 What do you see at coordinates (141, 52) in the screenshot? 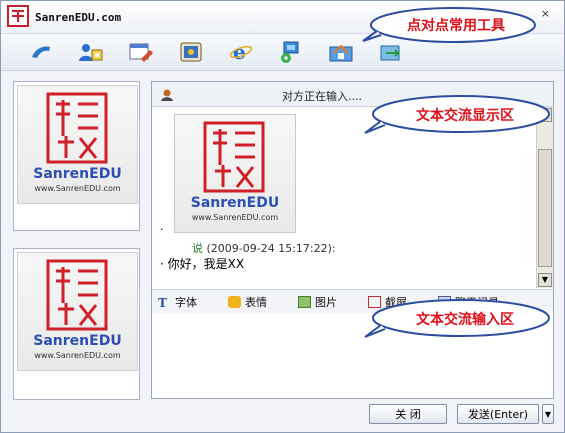
I see `edit-note-icon` at bounding box center [141, 52].